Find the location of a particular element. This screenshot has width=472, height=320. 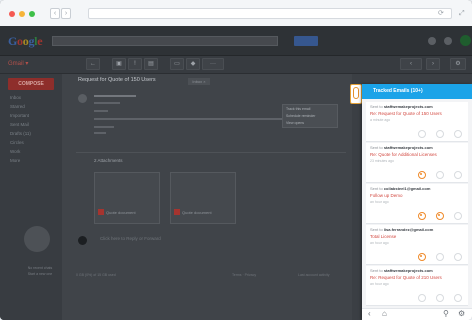

spam-button: ! is located at coordinates (135, 64).